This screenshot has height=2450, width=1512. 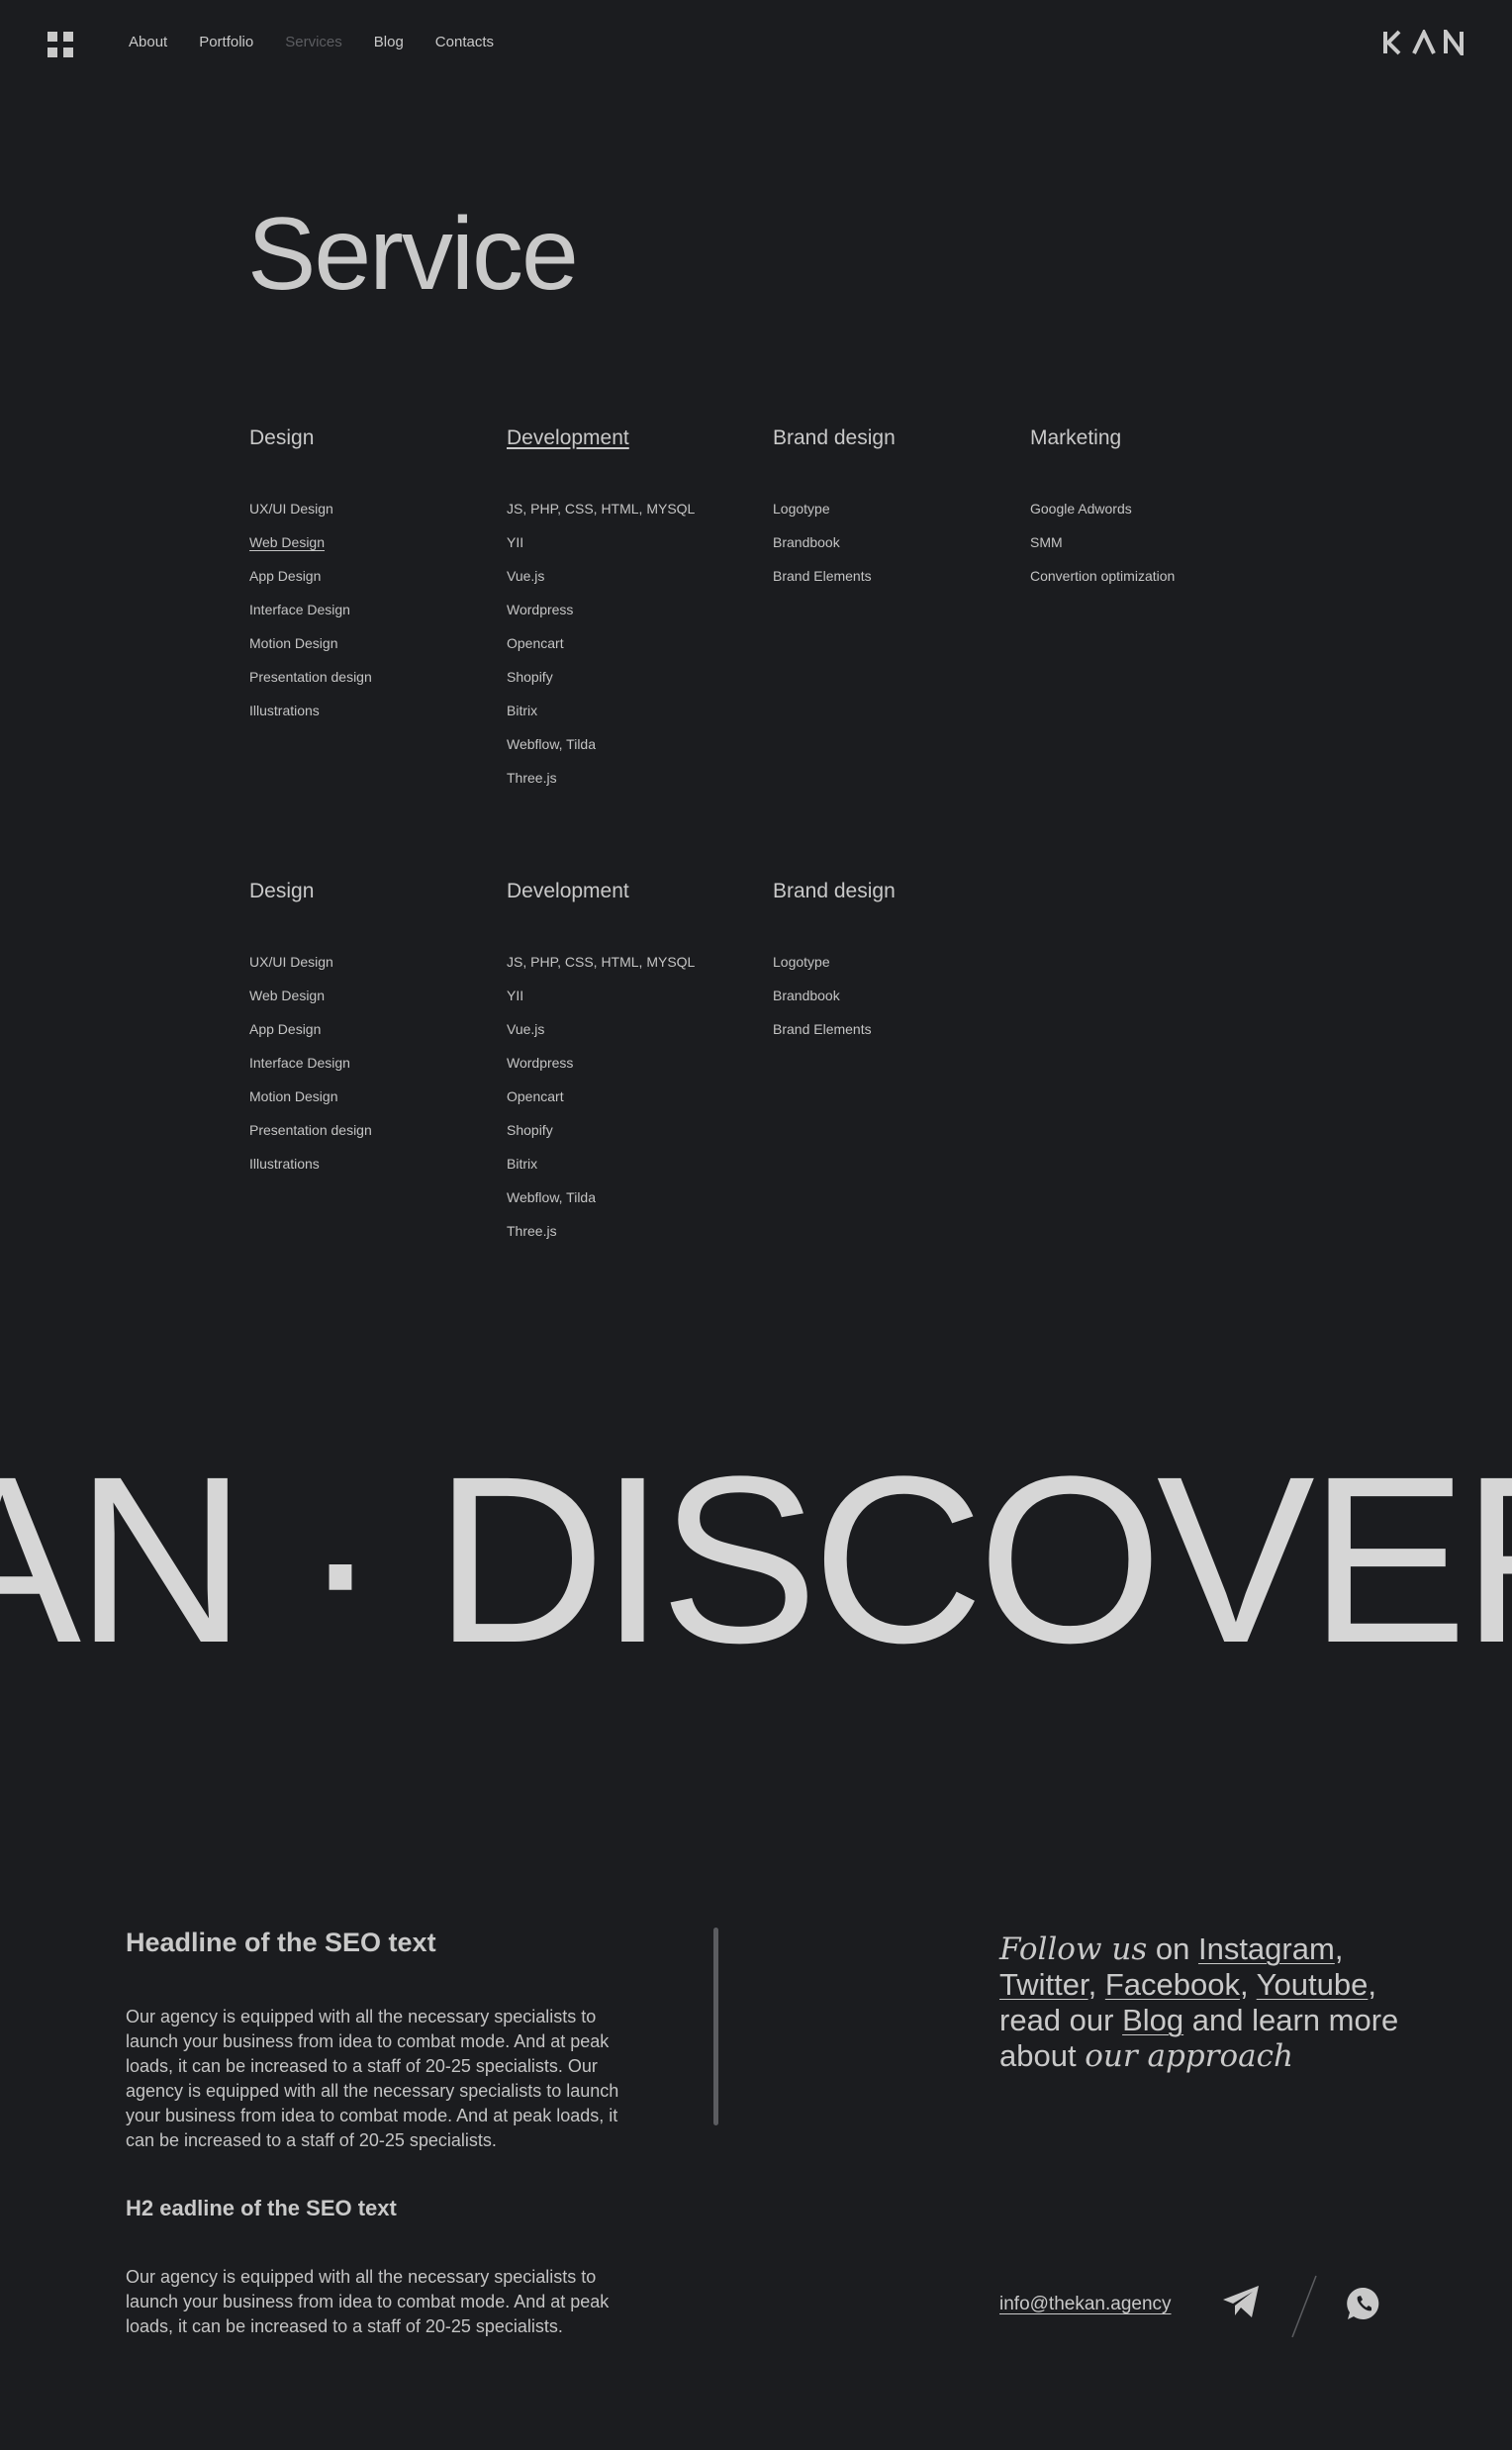 I want to click on list-item-label: Web Design, so click(x=287, y=542).